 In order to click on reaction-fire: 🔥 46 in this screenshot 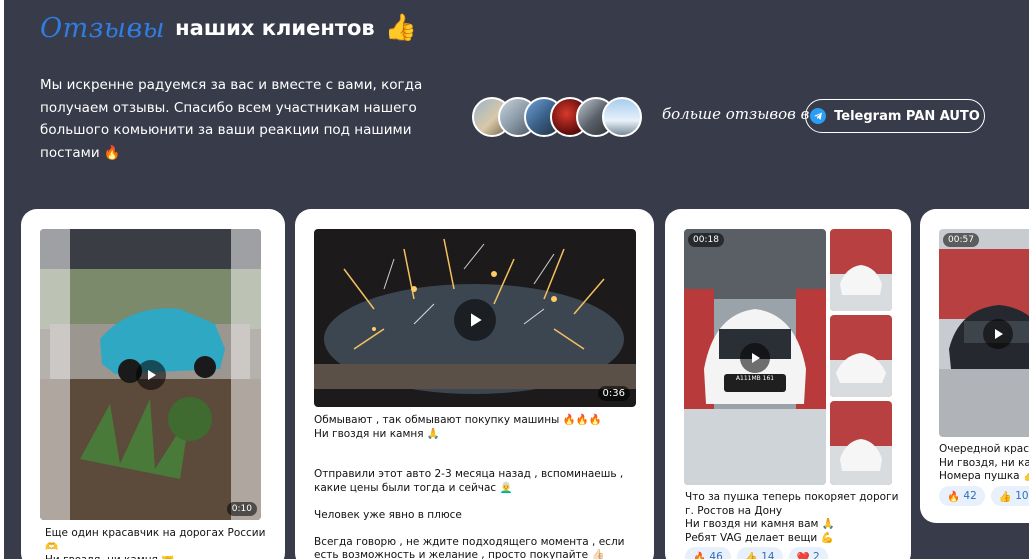, I will do `click(708, 553)`.